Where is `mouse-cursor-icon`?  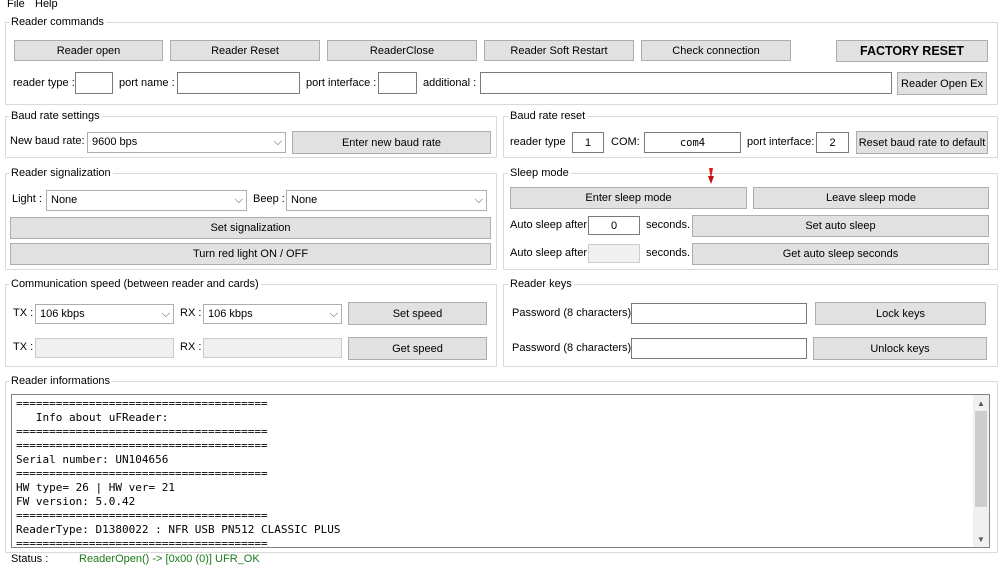
mouse-cursor-icon is located at coordinates (711, 176).